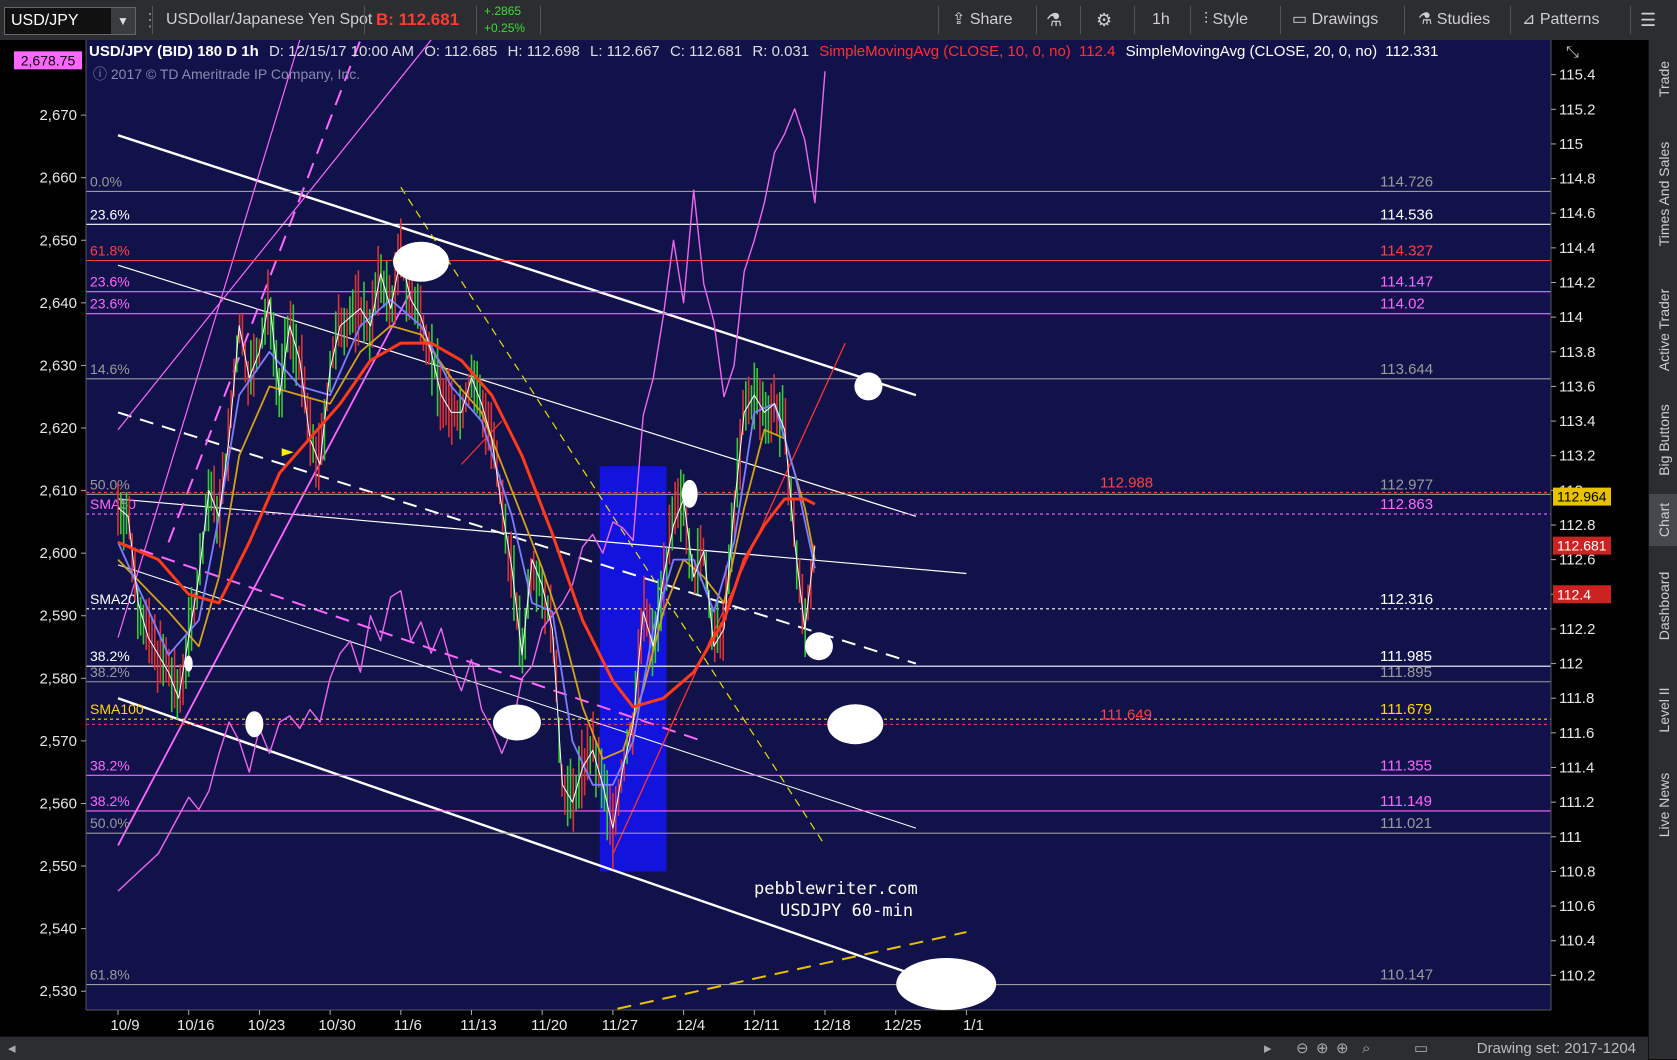  What do you see at coordinates (1161, 20) in the screenshot?
I see `interval-button: 1h` at bounding box center [1161, 20].